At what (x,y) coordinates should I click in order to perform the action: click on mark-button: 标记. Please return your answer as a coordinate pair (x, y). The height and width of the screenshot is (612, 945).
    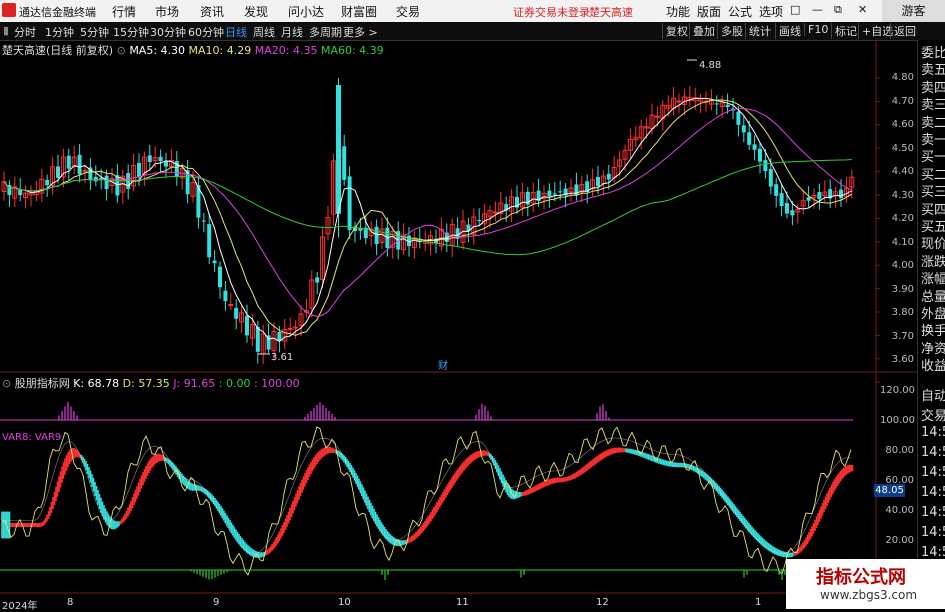
    Looking at the image, I should click on (844, 31).